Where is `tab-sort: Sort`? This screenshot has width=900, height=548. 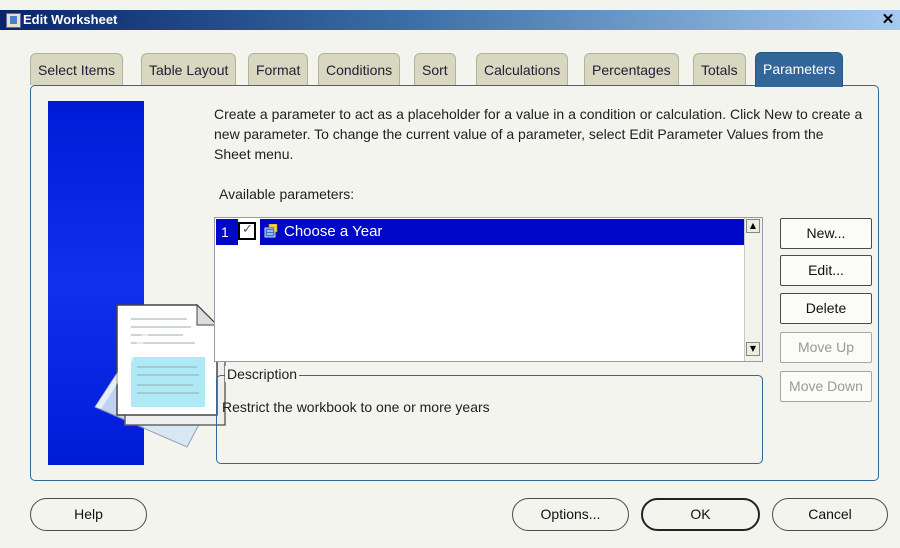 tab-sort: Sort is located at coordinates (435, 69).